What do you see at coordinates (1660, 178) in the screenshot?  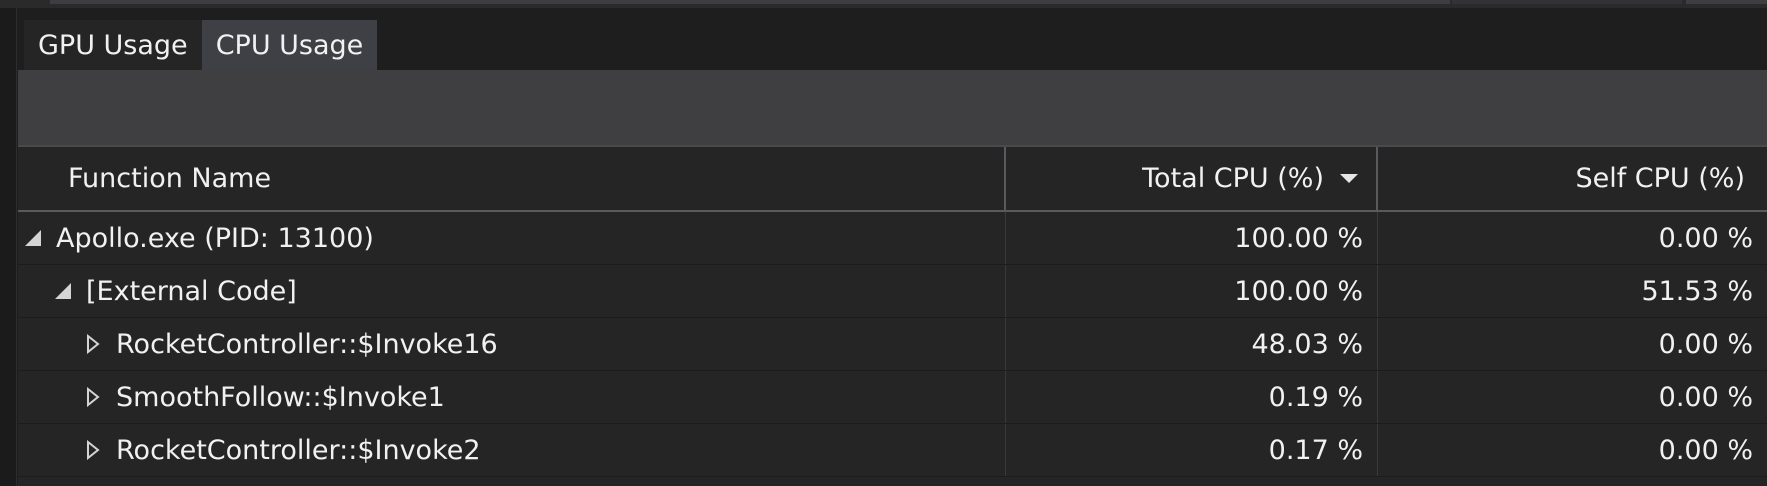 I see `column-header-label: Self CPU (%)` at bounding box center [1660, 178].